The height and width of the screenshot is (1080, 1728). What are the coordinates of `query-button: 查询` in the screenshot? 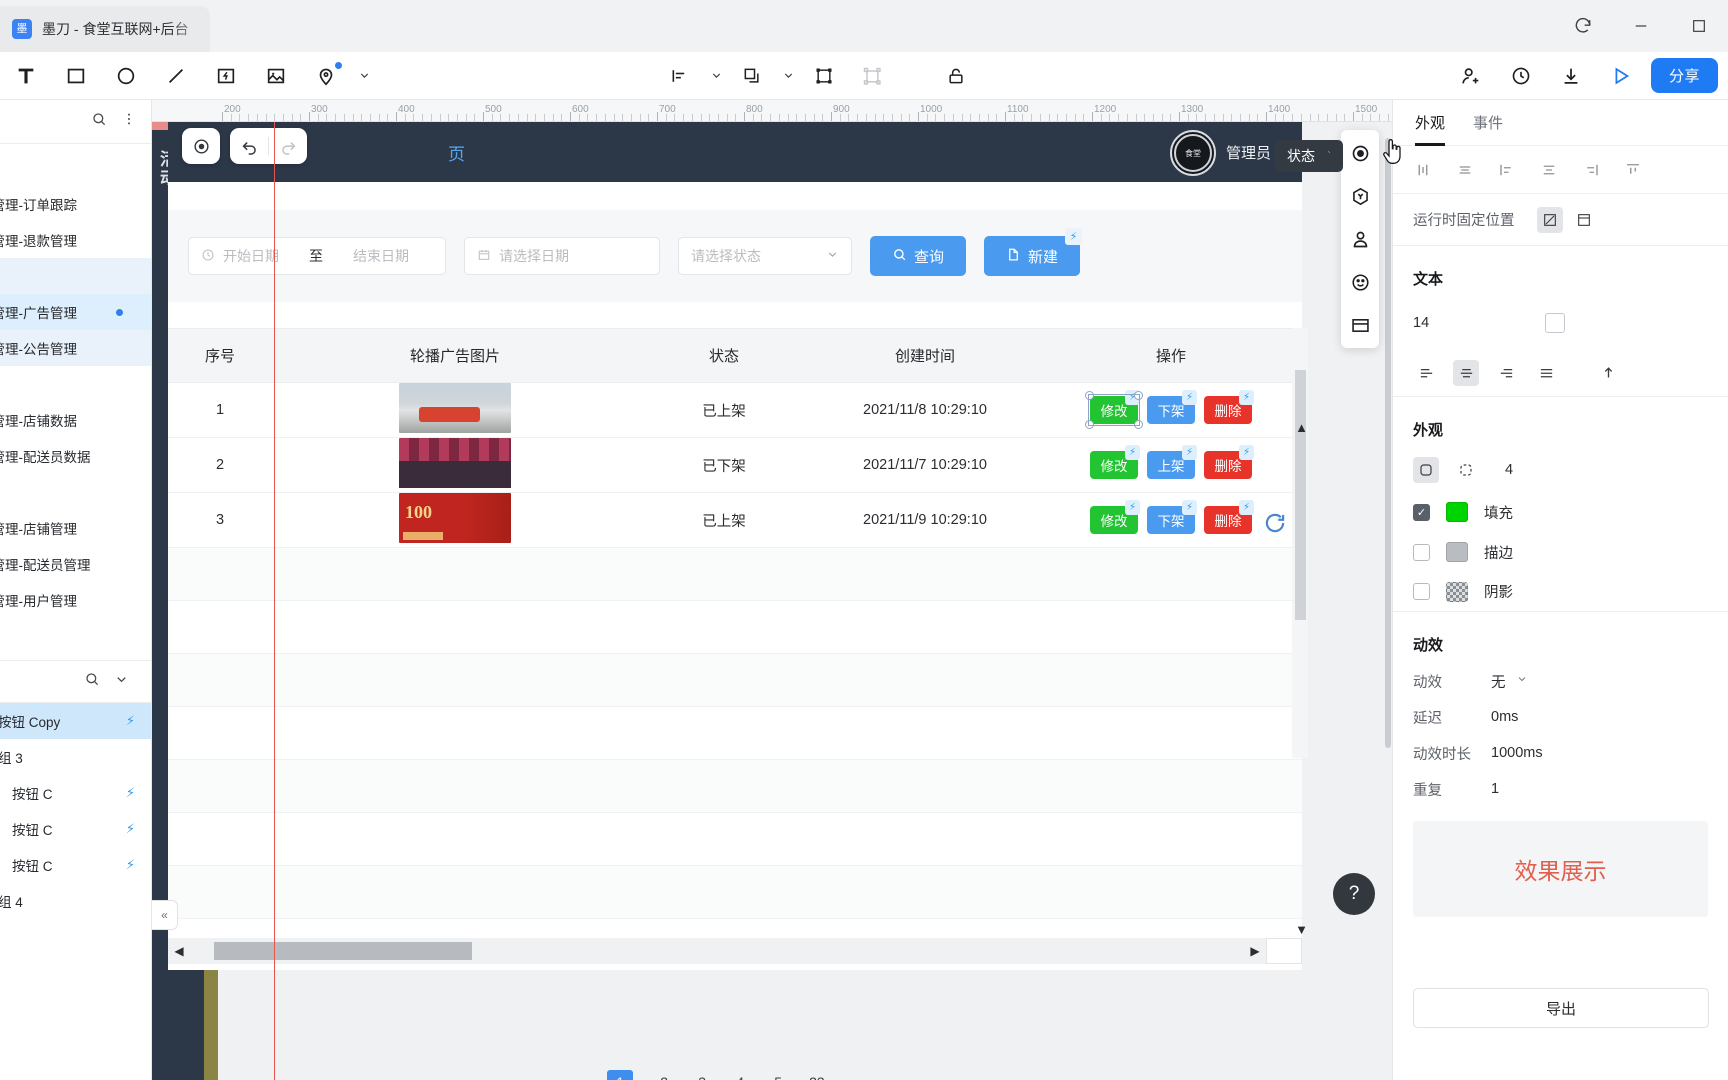 It's located at (918, 256).